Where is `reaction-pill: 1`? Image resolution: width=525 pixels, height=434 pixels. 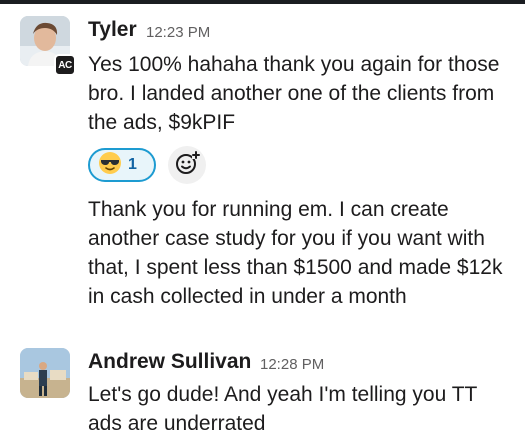 reaction-pill: 1 is located at coordinates (122, 165).